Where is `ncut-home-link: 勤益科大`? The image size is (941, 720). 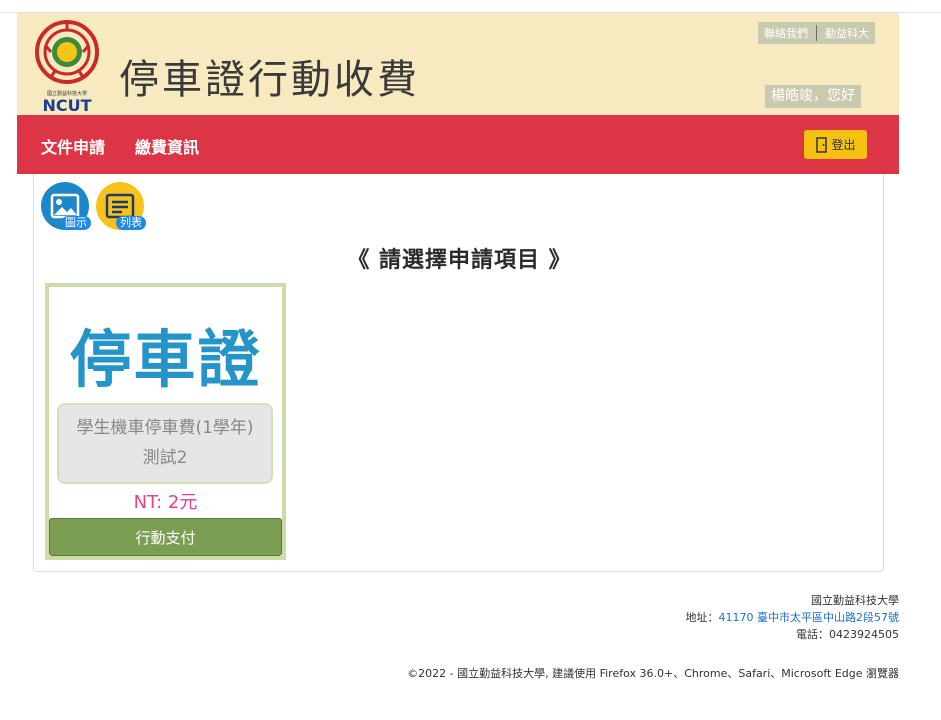
ncut-home-link: 勤益科大 is located at coordinates (847, 33).